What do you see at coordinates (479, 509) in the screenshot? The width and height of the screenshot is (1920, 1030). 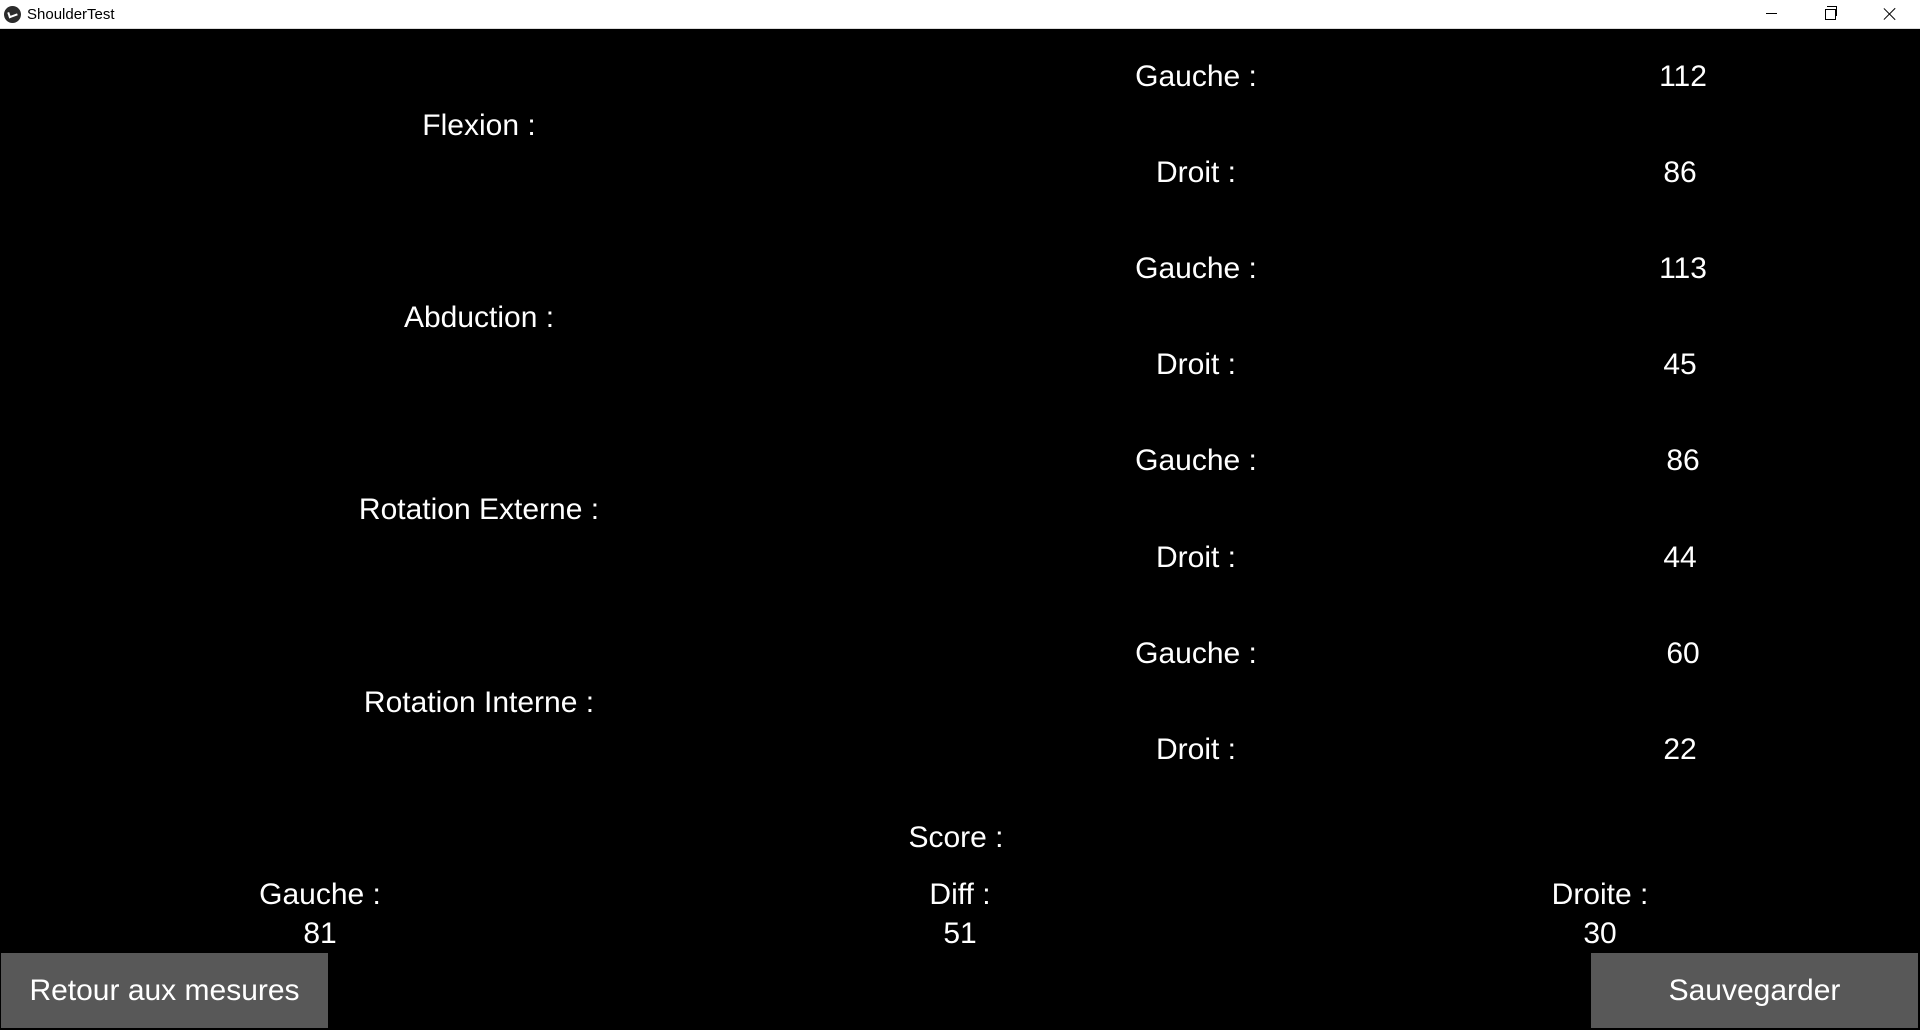 I see `measure-name: Rotation Externe :` at bounding box center [479, 509].